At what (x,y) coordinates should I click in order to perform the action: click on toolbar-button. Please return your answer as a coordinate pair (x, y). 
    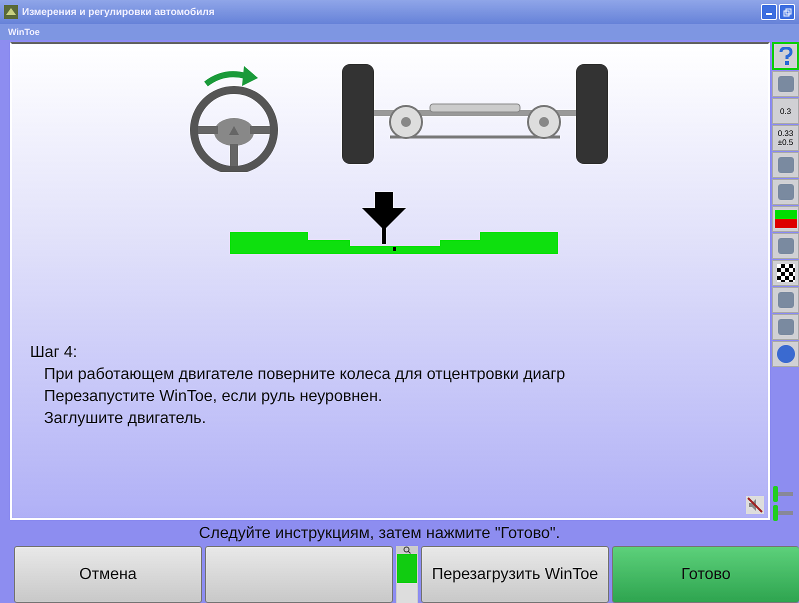
    Looking at the image, I should click on (785, 273).